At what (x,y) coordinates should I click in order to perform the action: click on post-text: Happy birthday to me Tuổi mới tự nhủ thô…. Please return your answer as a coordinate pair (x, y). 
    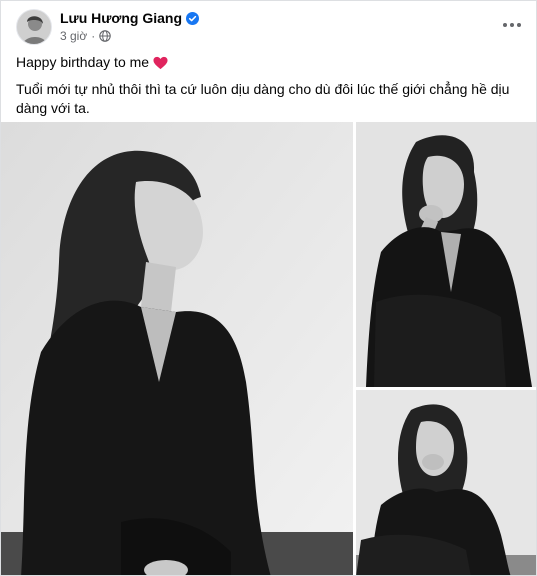
    Looking at the image, I should click on (271, 85).